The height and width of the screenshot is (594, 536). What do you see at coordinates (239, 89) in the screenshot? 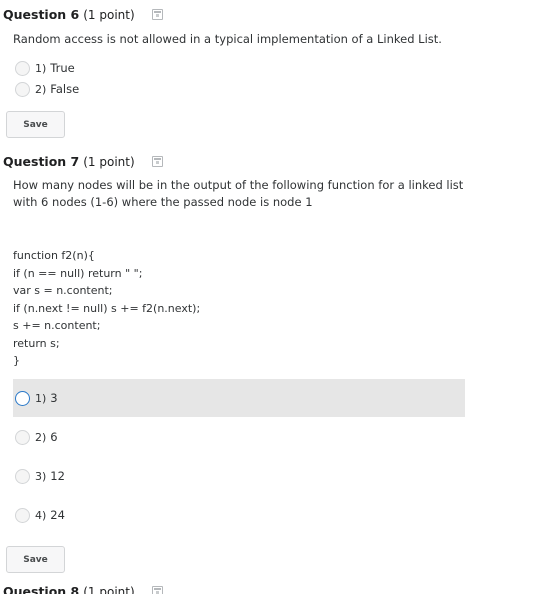
I see `question-6-option-2: 2) False` at bounding box center [239, 89].